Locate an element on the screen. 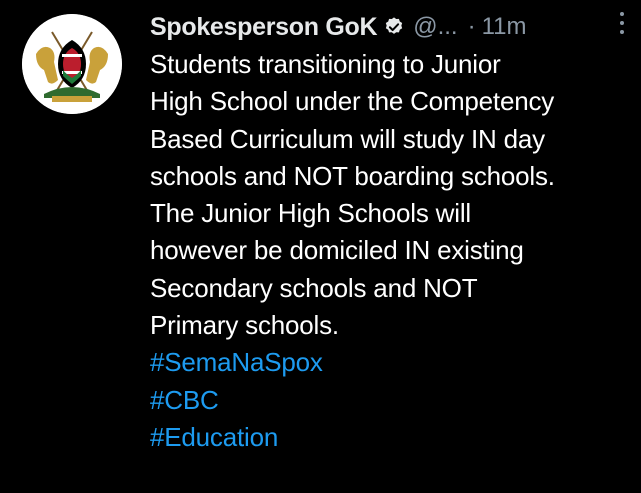 The width and height of the screenshot is (641, 493). avatar is located at coordinates (72, 64).